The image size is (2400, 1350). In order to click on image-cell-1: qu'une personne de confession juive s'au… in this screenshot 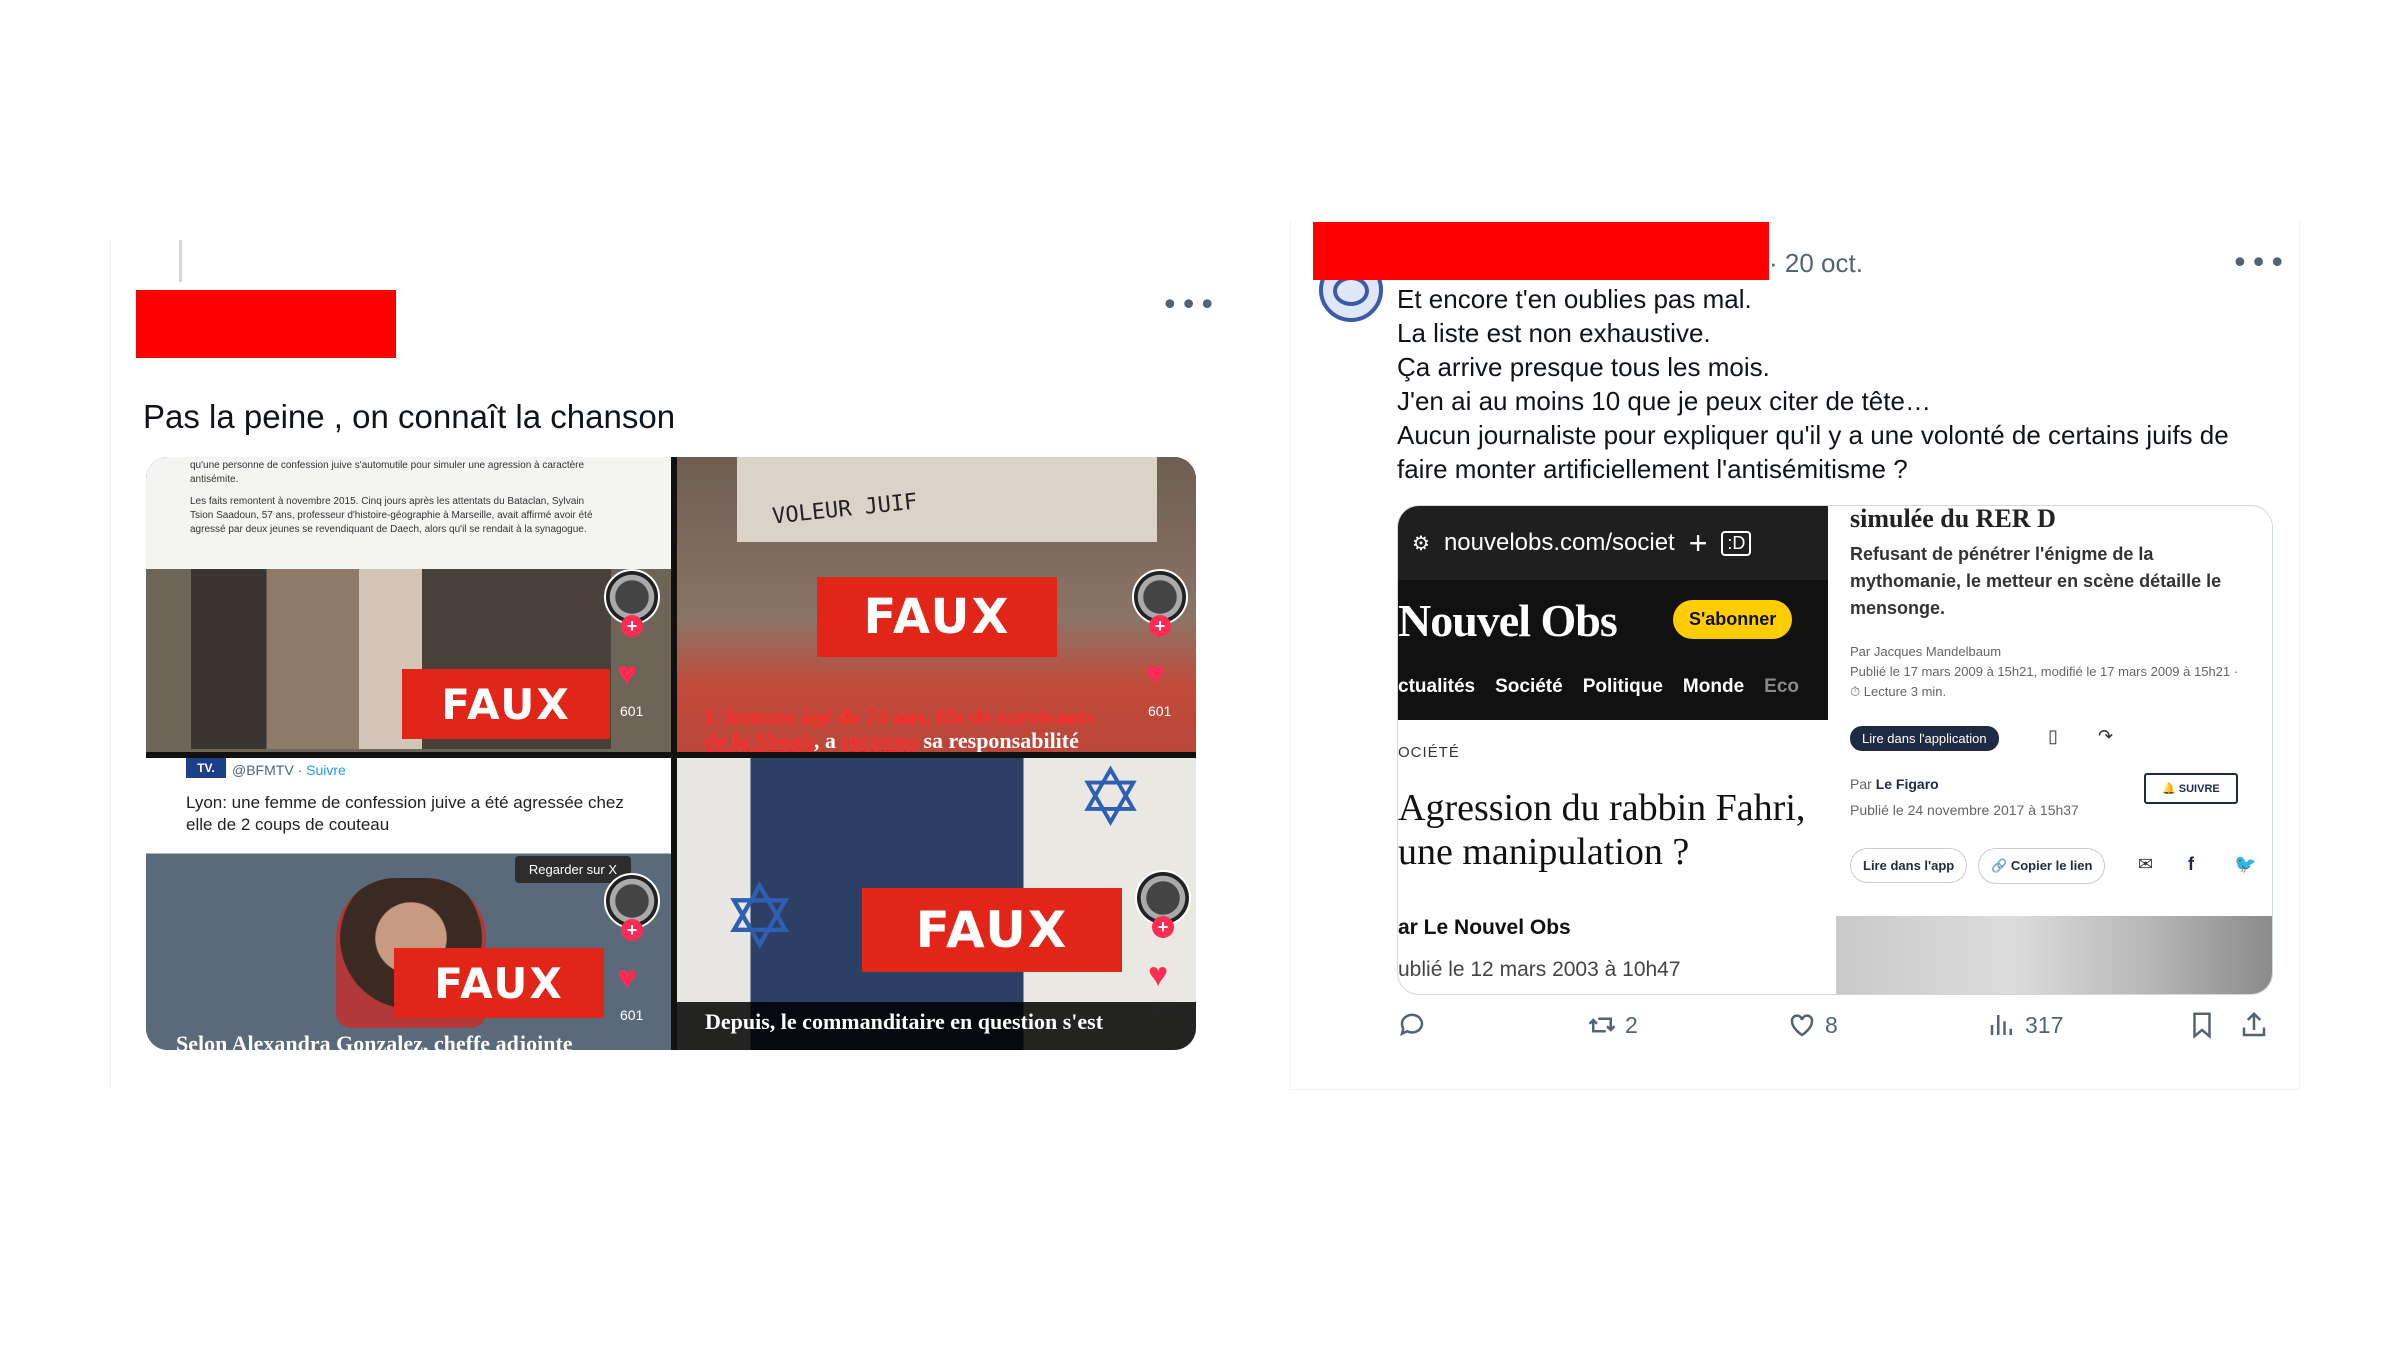, I will do `click(408, 604)`.